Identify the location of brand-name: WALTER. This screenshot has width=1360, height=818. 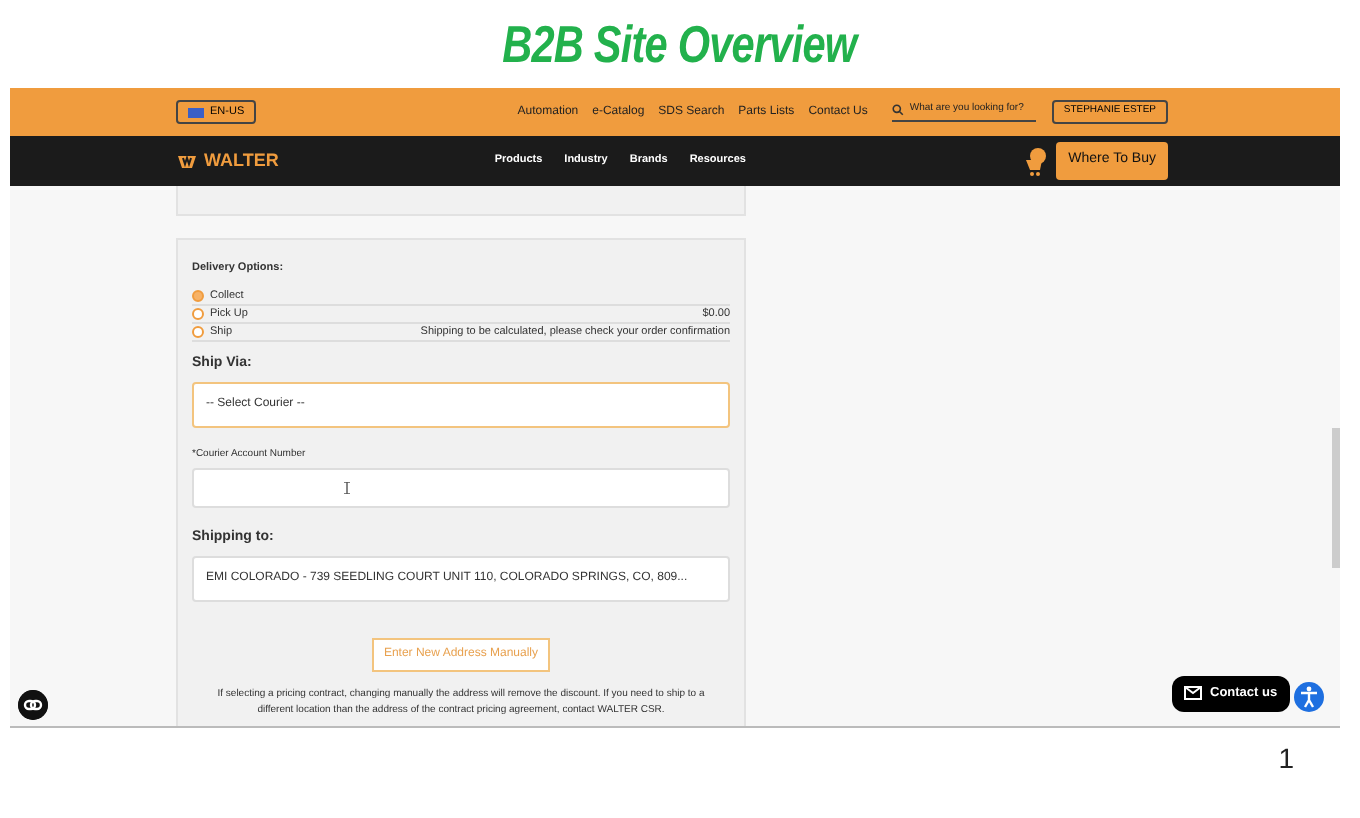
(241, 161).